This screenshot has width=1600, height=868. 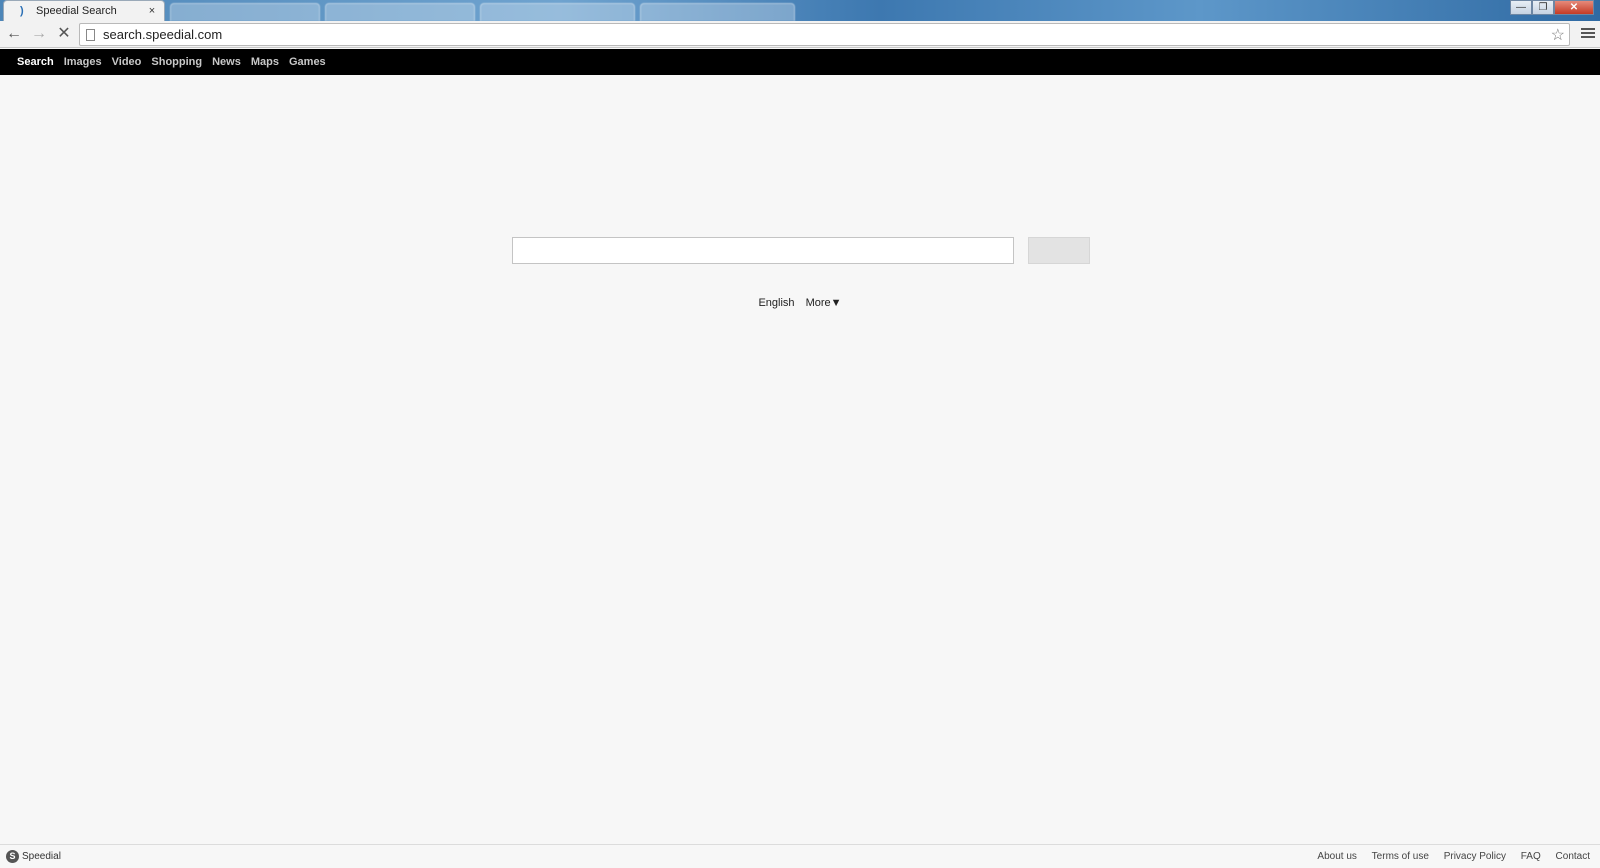 What do you see at coordinates (1531, 856) in the screenshot?
I see `footer-link-faq: FAQ` at bounding box center [1531, 856].